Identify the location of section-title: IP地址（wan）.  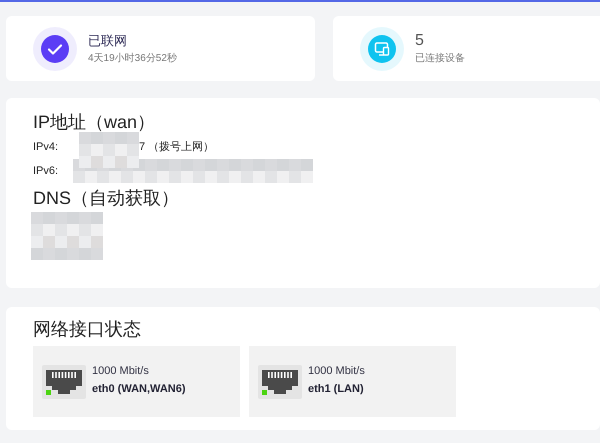
(94, 122).